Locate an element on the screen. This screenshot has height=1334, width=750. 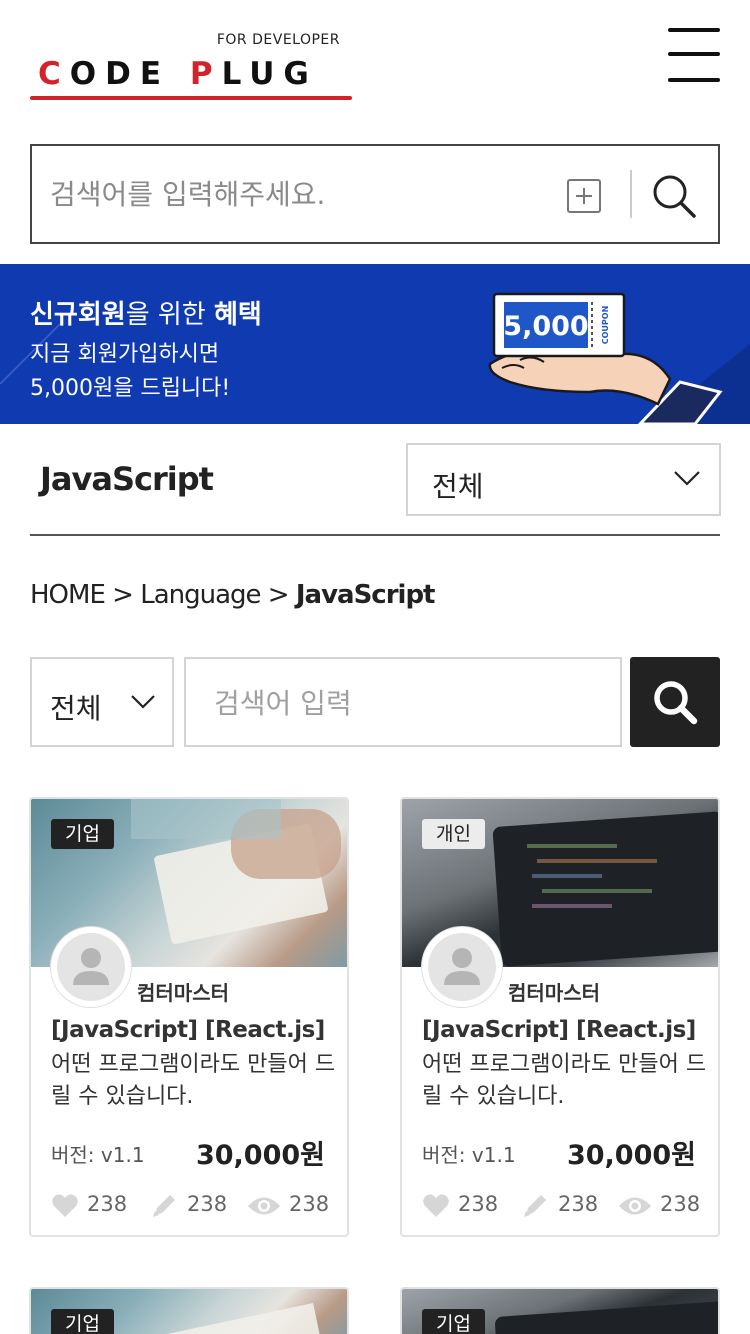
breadcrumb-home: HOME is located at coordinates (68, 595).